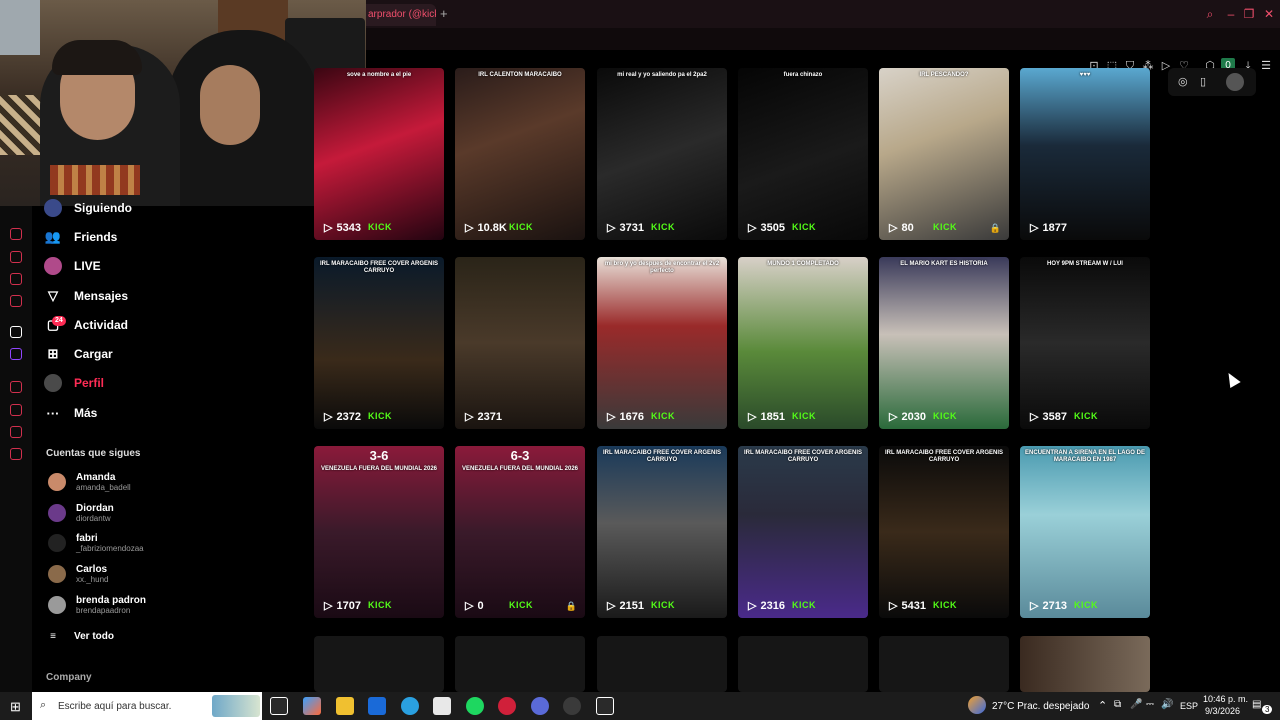  What do you see at coordinates (147, 706) in the screenshot?
I see `taskbar-search: ⌕ Escribe aquí para buscar.` at bounding box center [147, 706].